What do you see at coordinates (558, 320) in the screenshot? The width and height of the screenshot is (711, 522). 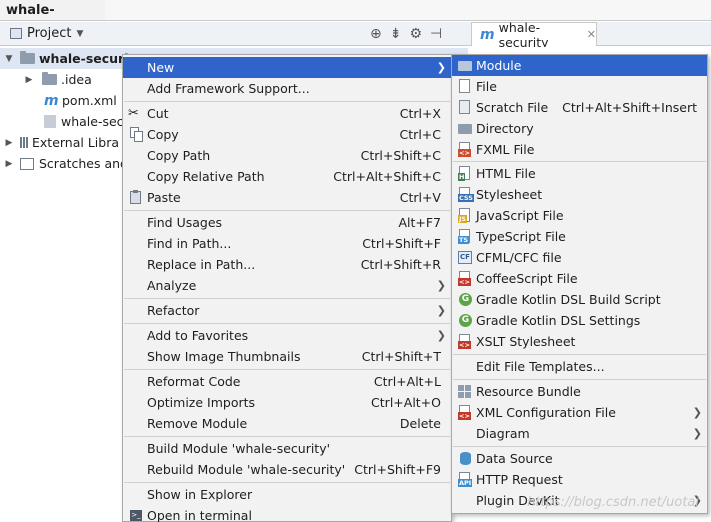 I see `menu-item-label: Gradle Kotlin DSL Settings` at bounding box center [558, 320].